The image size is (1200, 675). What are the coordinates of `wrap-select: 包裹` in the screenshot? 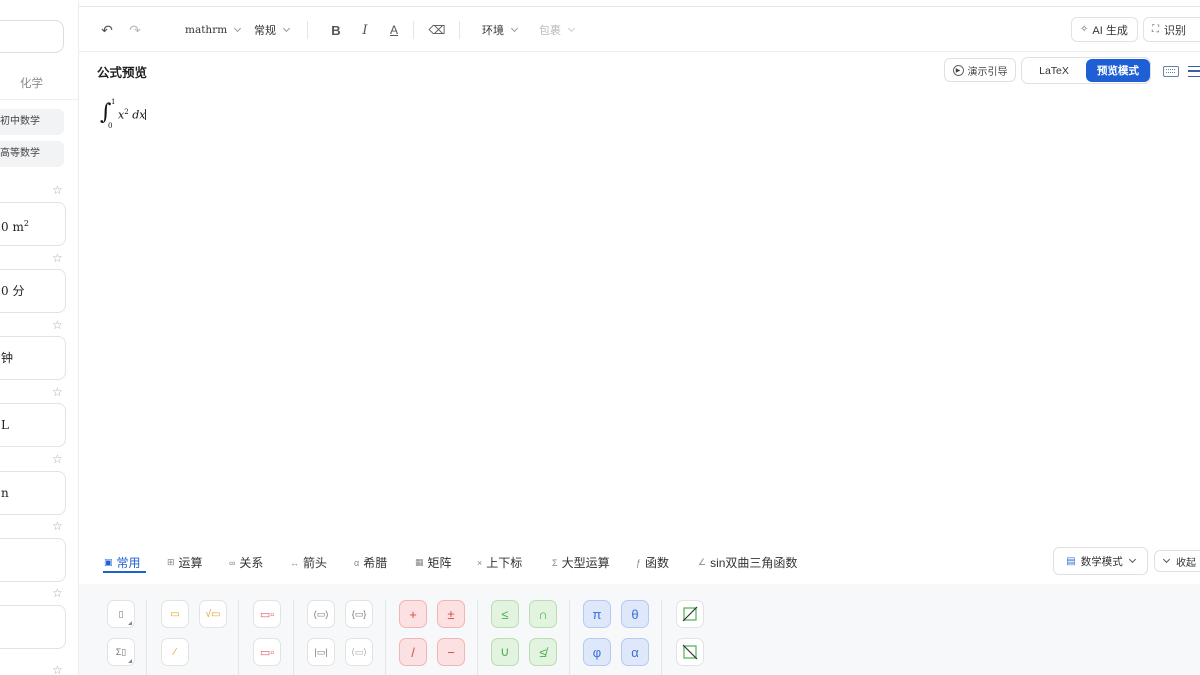 It's located at (557, 29).